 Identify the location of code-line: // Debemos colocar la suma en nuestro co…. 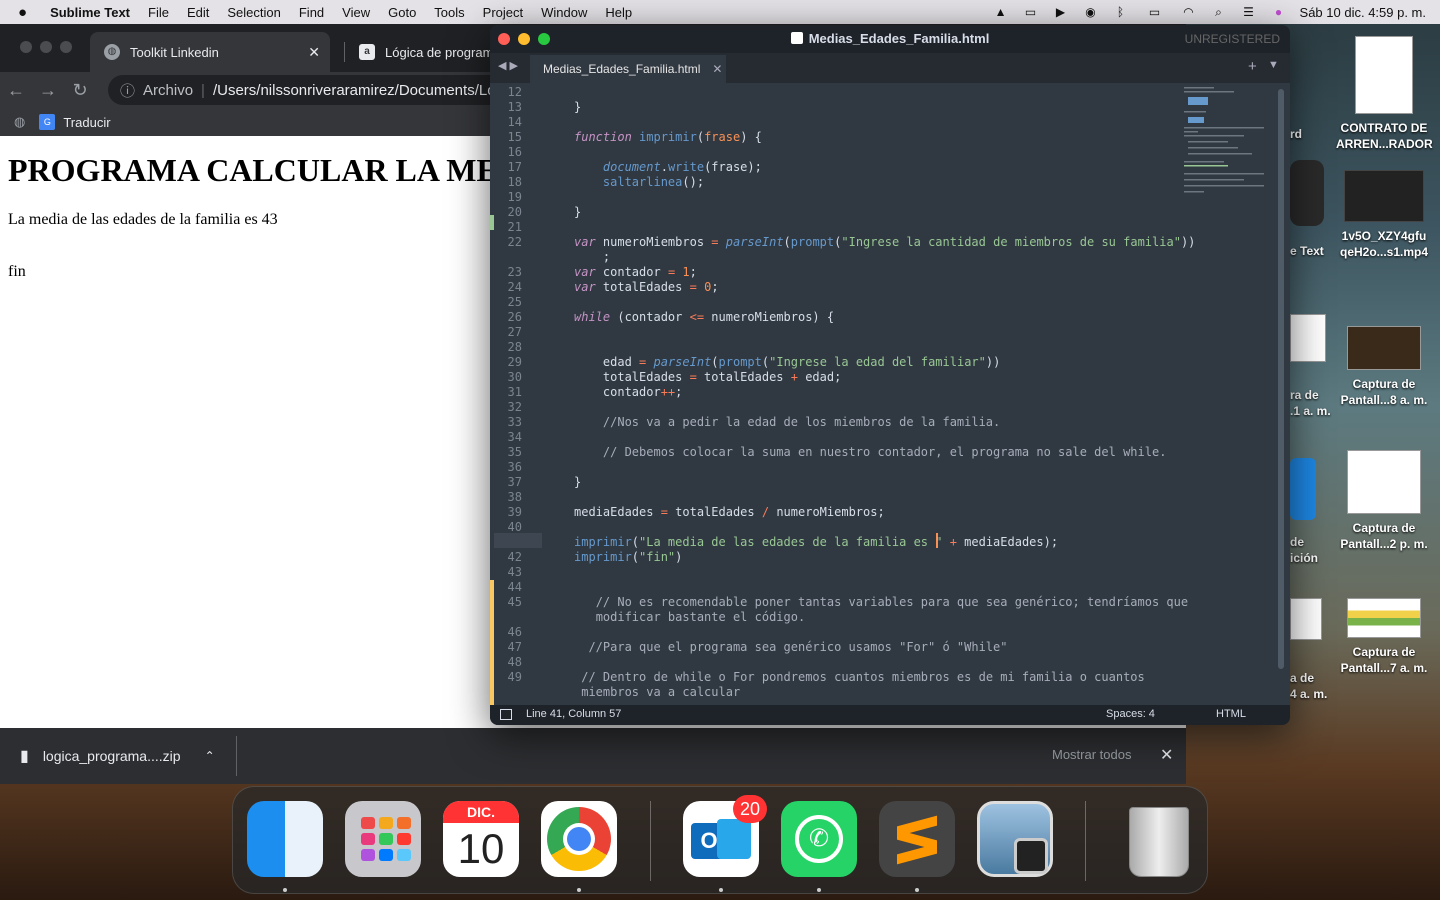
(884, 452).